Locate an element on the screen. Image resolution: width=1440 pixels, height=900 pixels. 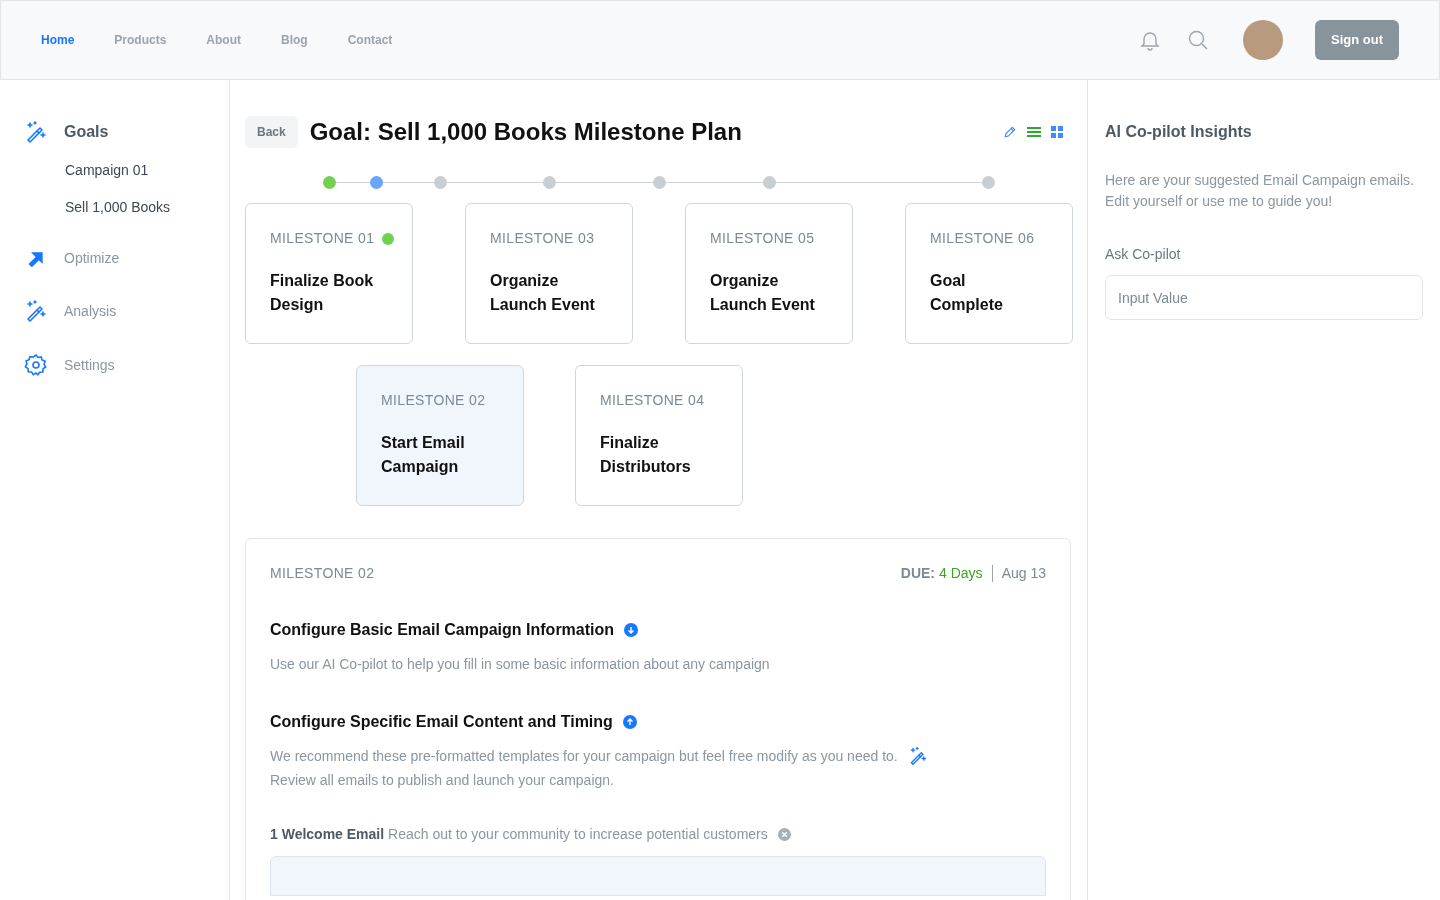
pencil-icon is located at coordinates (1010, 132).